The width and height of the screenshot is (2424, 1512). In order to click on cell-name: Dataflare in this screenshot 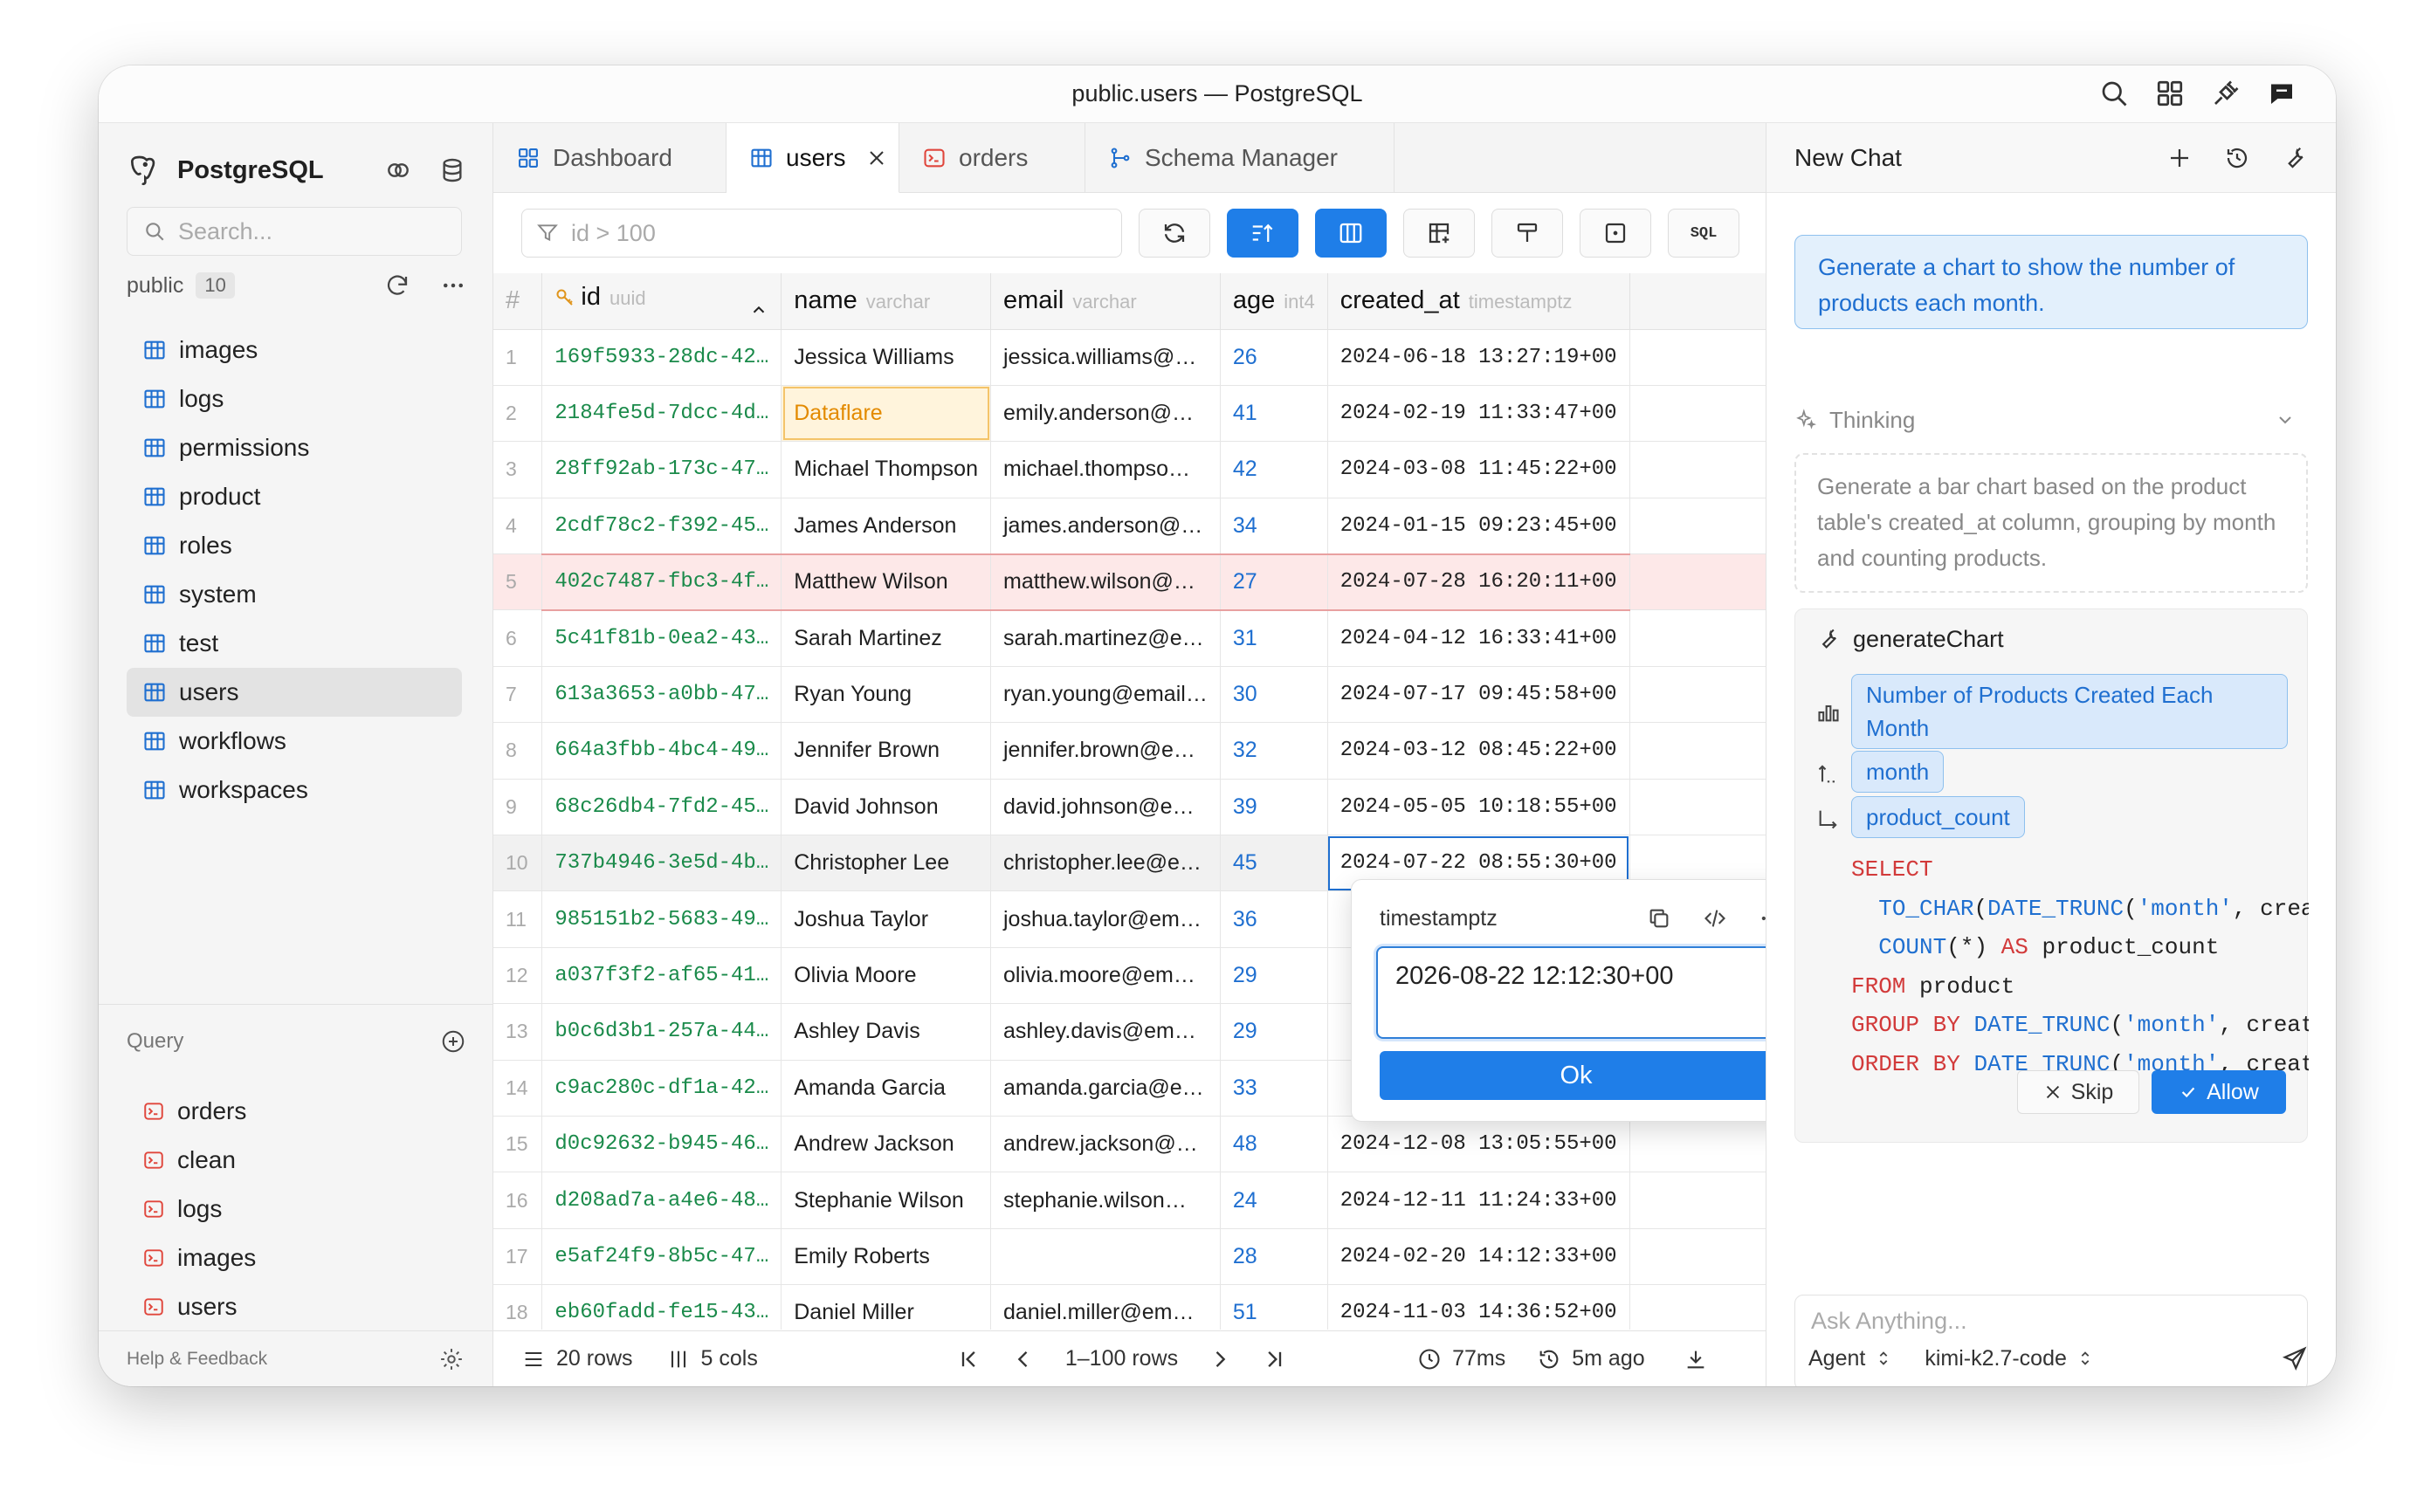, I will do `click(886, 414)`.